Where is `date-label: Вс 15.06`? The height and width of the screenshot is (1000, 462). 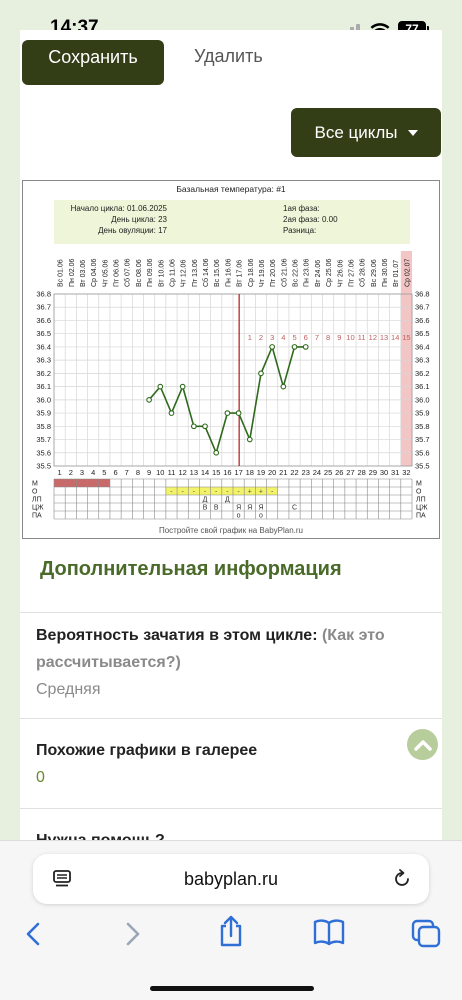
date-label: Вс 15.06 is located at coordinates (217, 273).